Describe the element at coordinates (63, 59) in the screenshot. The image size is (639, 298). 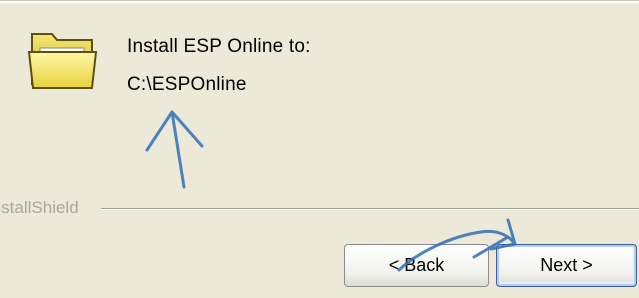
I see `folder-icon` at that location.